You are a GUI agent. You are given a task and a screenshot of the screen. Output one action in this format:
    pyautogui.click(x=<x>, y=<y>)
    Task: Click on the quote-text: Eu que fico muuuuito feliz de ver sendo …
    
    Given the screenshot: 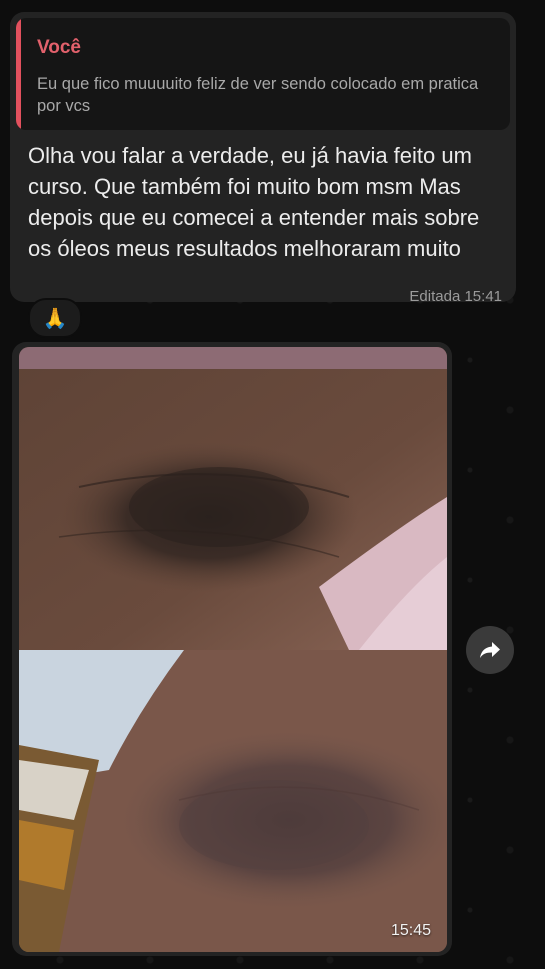 What is the action you would take?
    pyautogui.click(x=258, y=95)
    